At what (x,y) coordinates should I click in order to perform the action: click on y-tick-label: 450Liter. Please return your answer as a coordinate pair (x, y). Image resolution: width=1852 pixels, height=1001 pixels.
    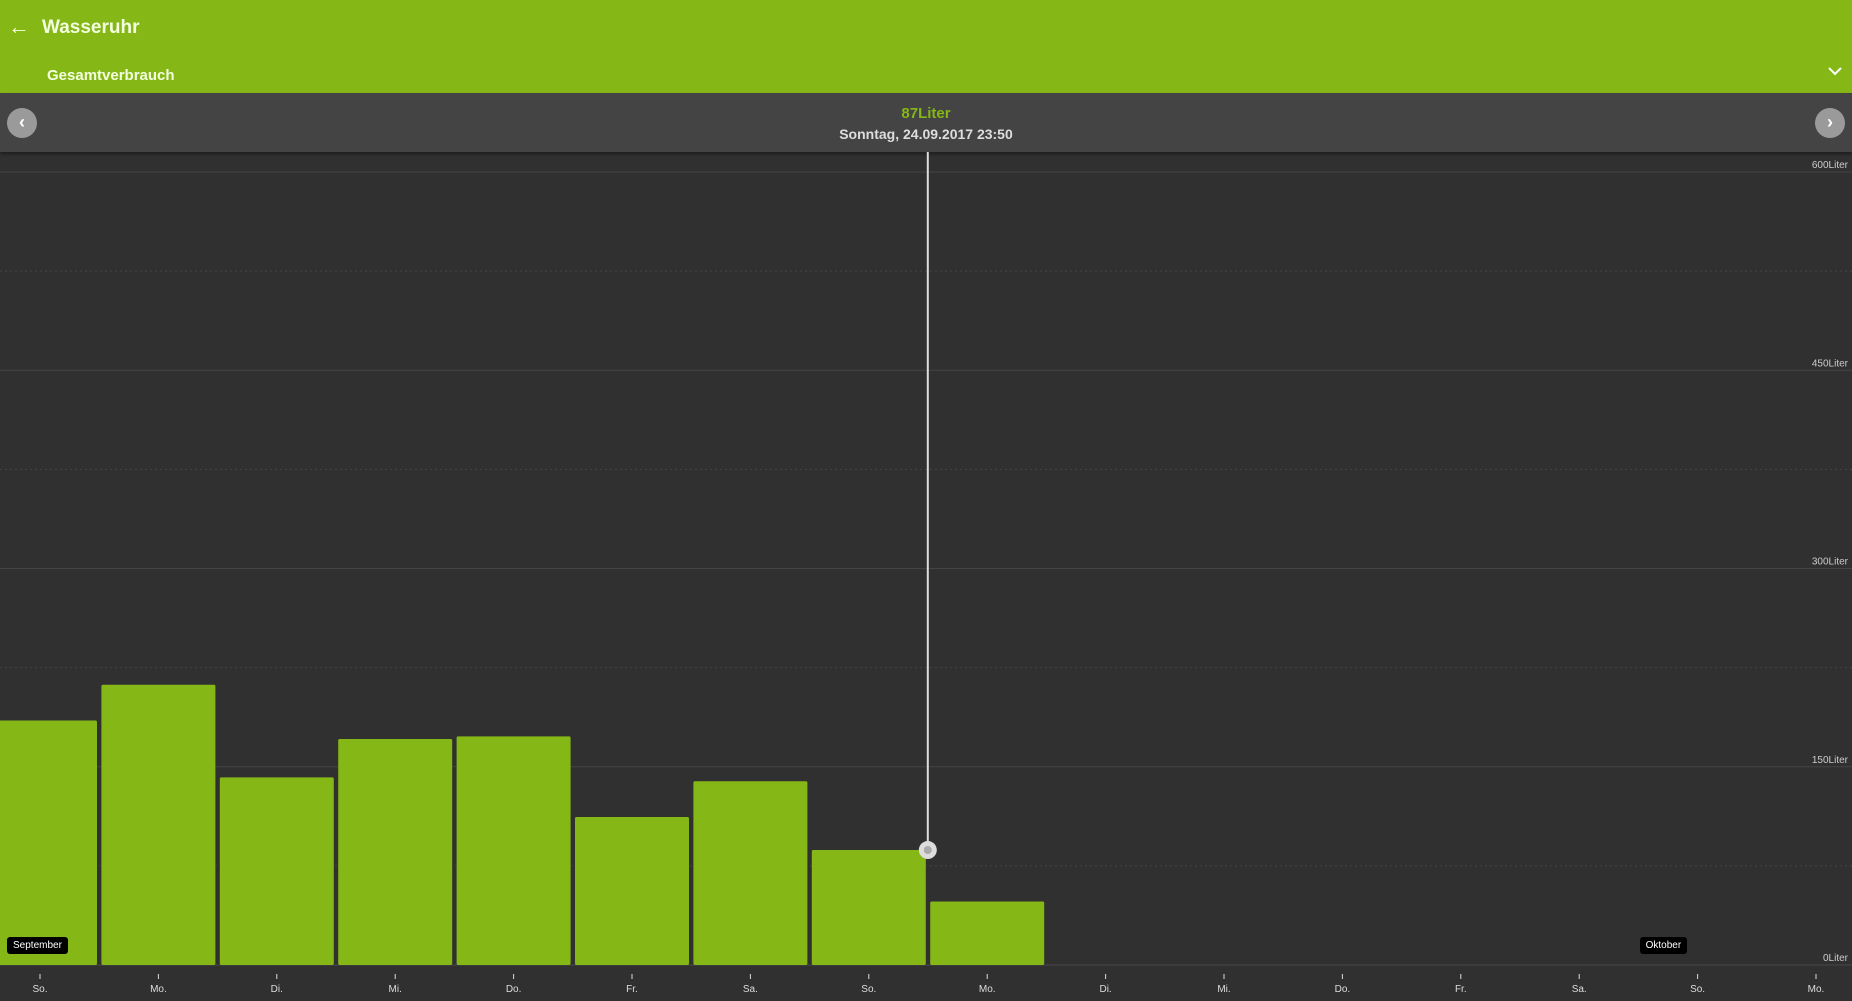
    Looking at the image, I should click on (1830, 363).